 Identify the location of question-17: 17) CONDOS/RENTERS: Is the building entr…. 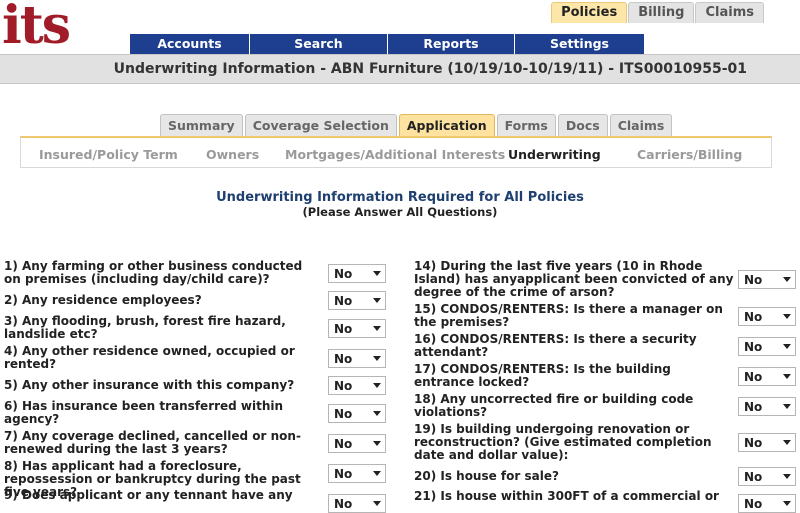
(542, 375).